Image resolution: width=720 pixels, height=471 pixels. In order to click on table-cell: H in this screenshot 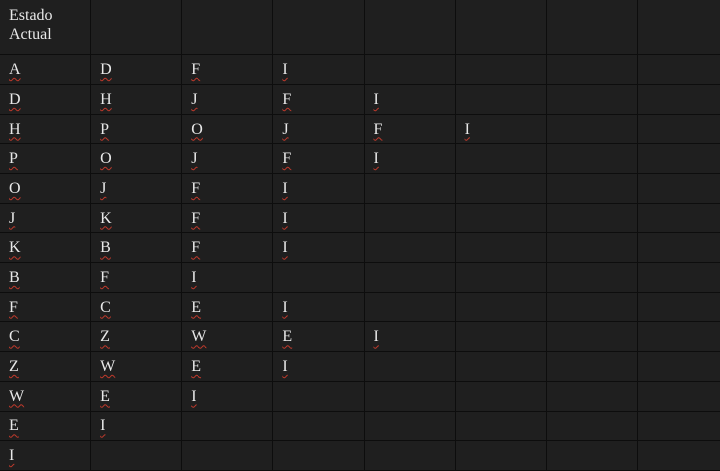, I will do `click(136, 99)`.